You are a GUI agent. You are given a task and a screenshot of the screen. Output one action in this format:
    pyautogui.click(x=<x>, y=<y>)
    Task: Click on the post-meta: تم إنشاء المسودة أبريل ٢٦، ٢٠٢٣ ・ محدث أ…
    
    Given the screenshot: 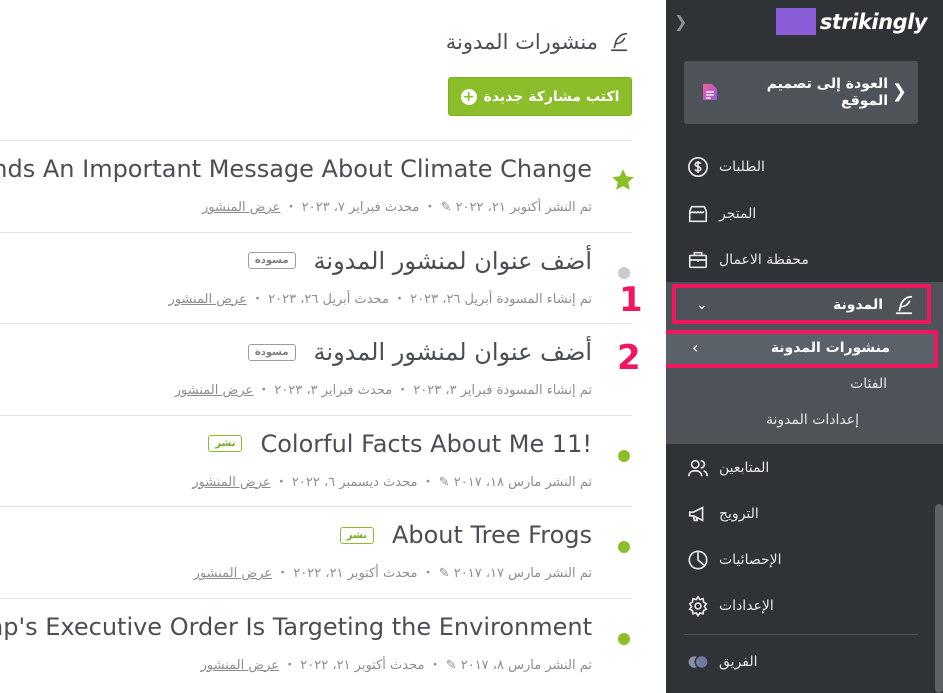 What is the action you would take?
    pyautogui.click(x=380, y=297)
    